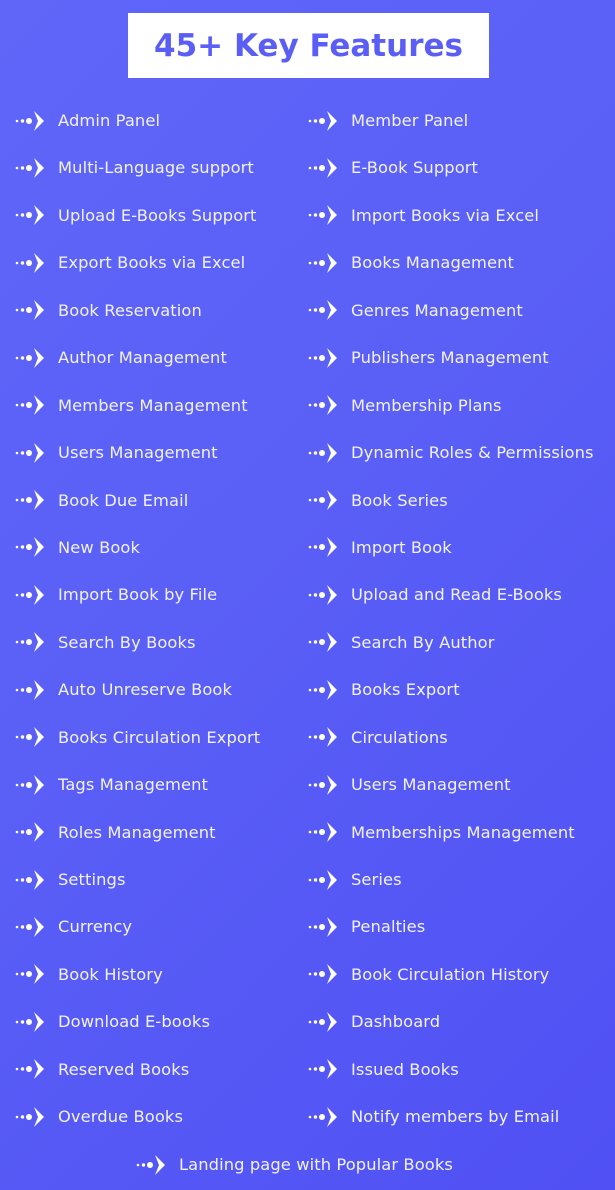 The image size is (615, 1190). I want to click on feature-item-left: Book Due Email, so click(101, 500).